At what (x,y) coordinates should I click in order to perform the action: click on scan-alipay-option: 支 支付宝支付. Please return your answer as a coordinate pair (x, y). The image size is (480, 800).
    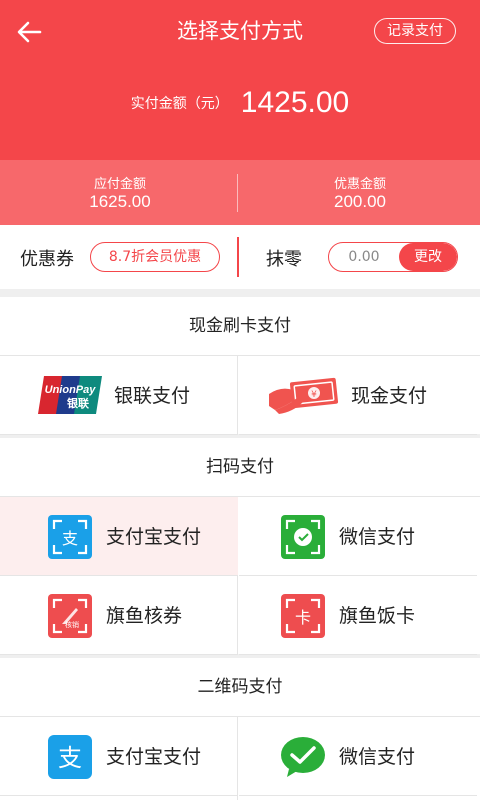
    Looking at the image, I should click on (119, 536).